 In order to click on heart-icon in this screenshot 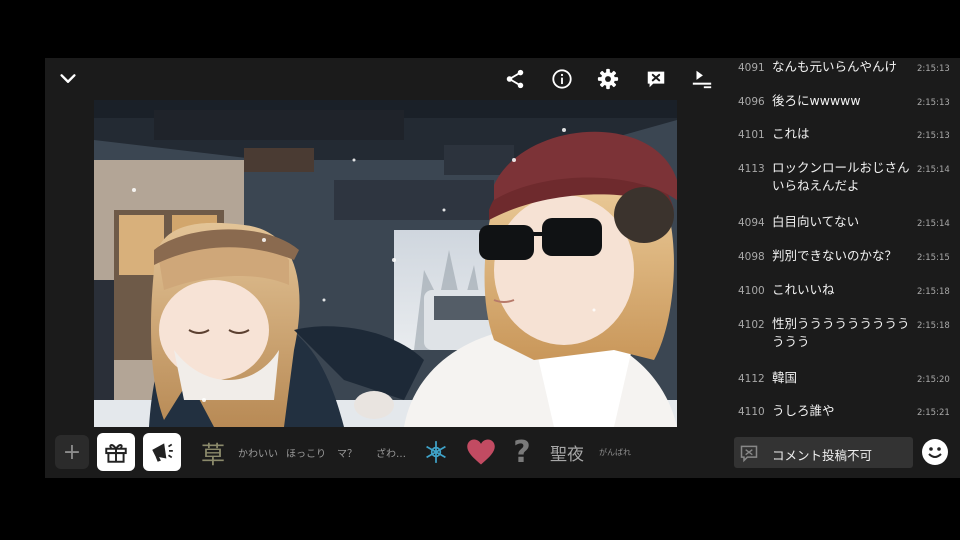, I will do `click(481, 452)`.